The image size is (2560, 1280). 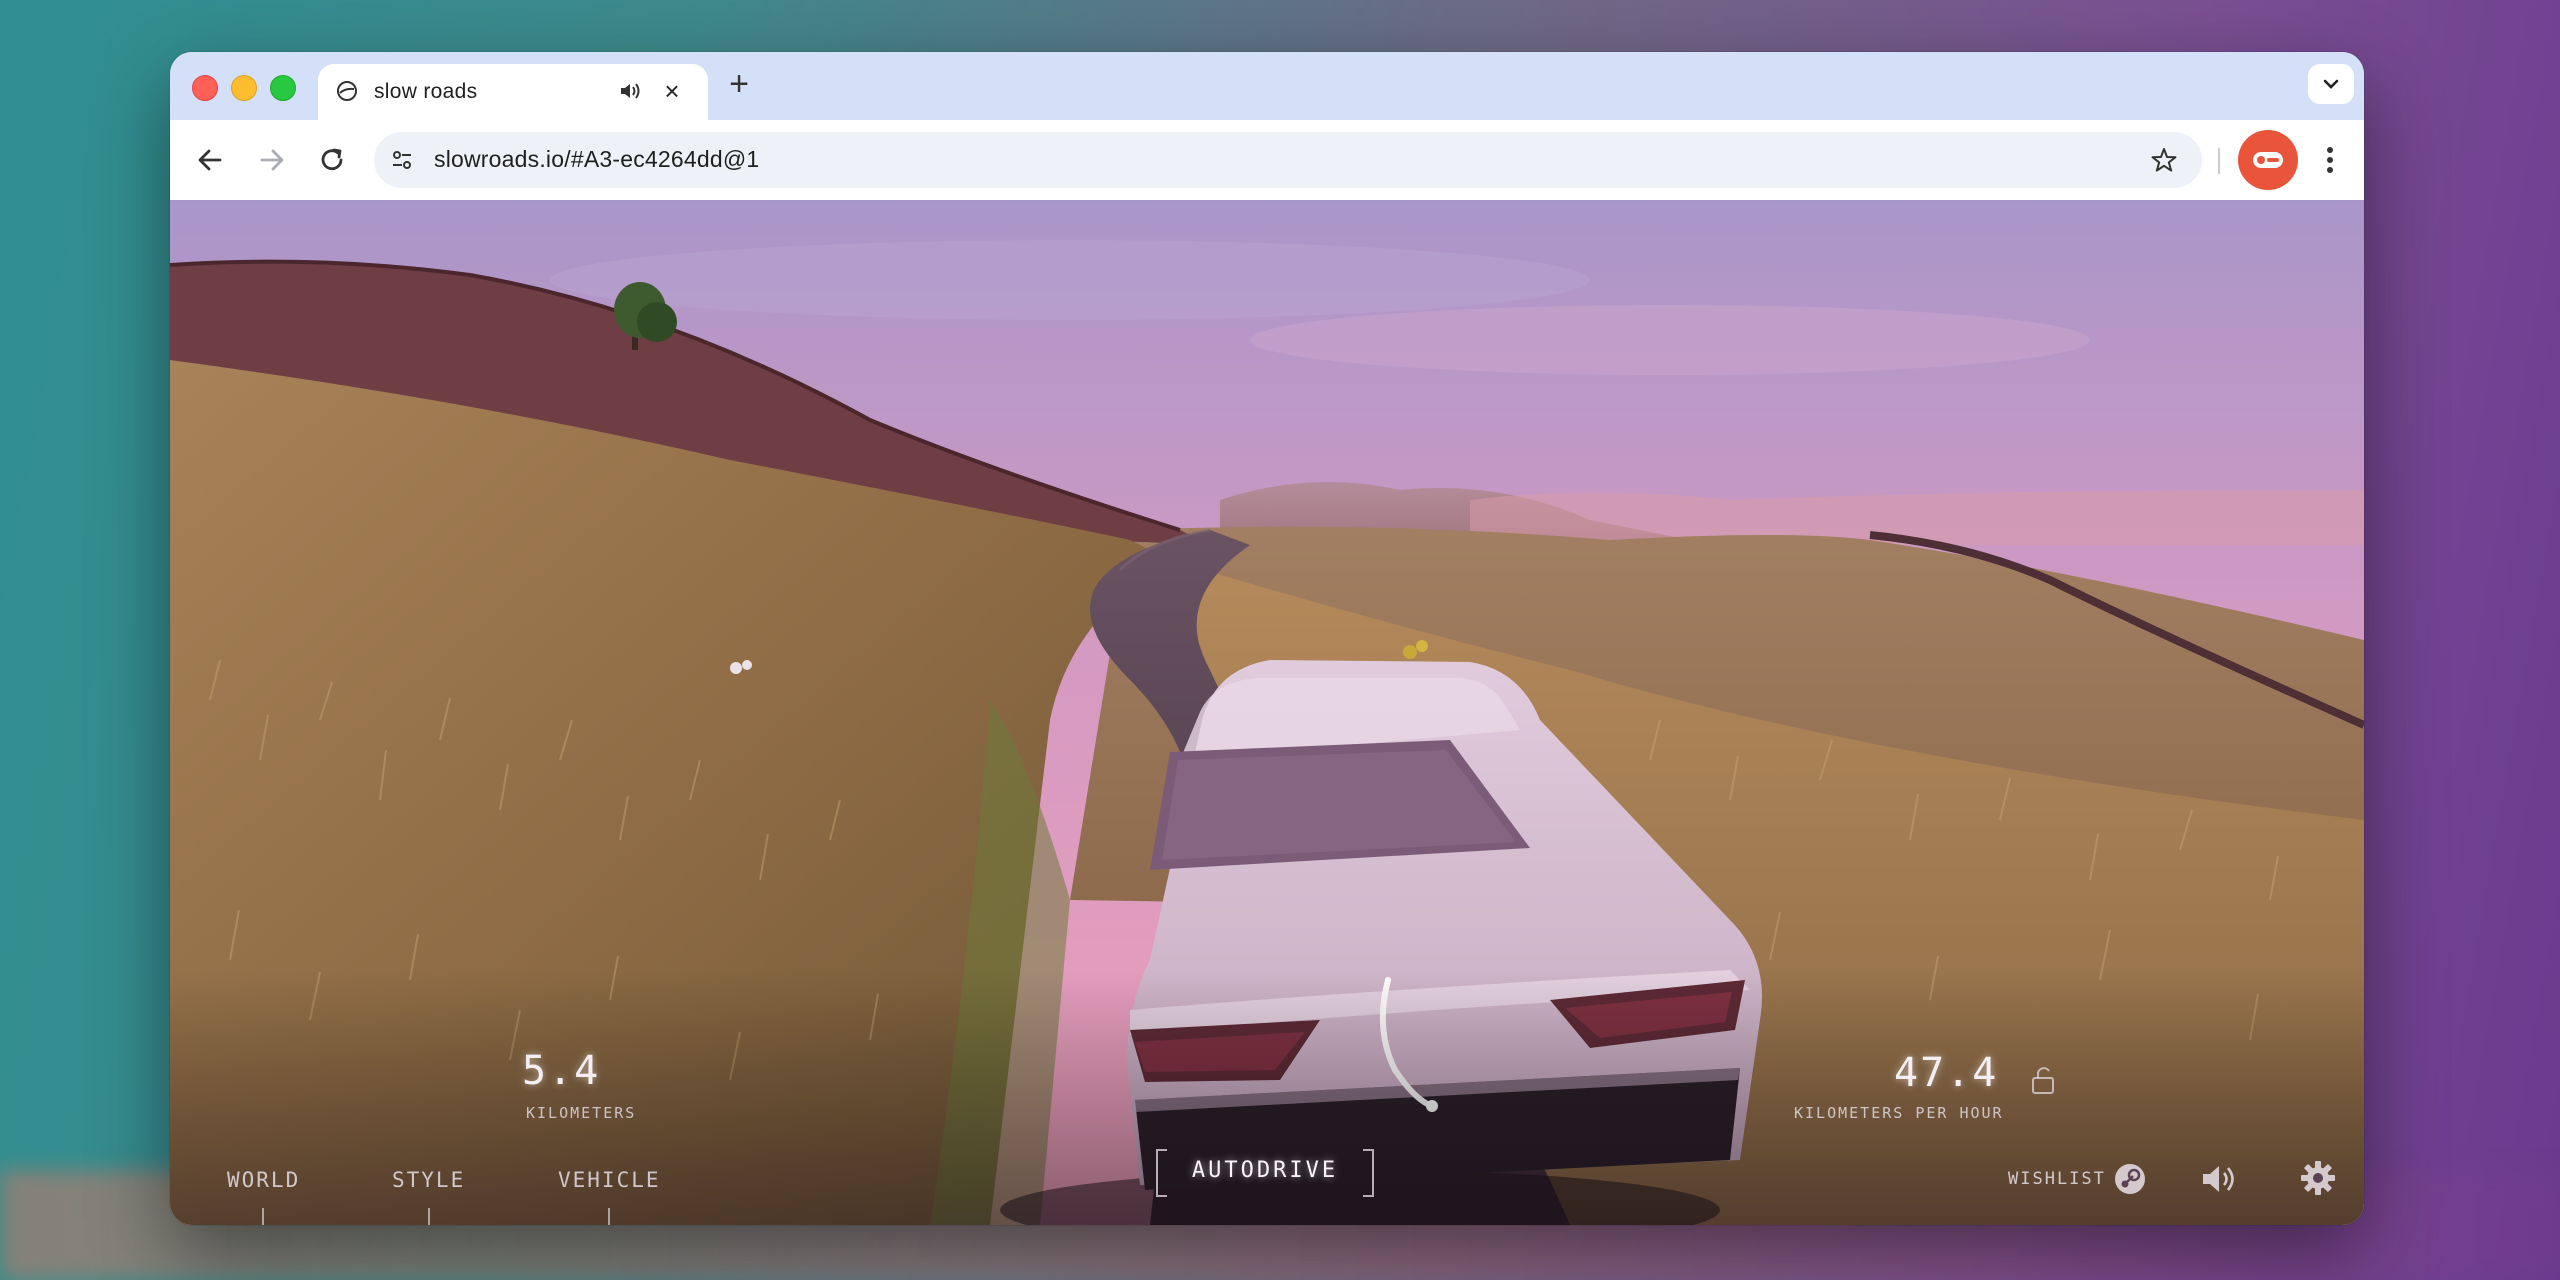 I want to click on tab-search-button, so click(x=2331, y=84).